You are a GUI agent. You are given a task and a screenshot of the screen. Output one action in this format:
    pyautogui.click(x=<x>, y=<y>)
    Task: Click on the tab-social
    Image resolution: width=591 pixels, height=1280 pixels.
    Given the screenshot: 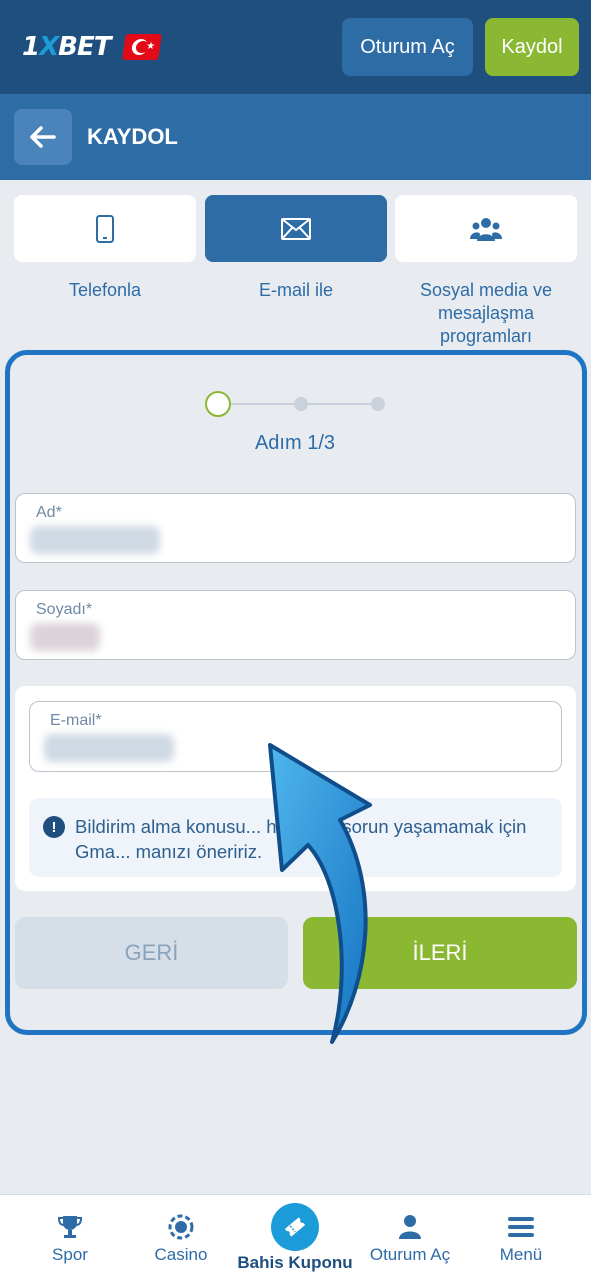 What is the action you would take?
    pyautogui.click(x=486, y=228)
    